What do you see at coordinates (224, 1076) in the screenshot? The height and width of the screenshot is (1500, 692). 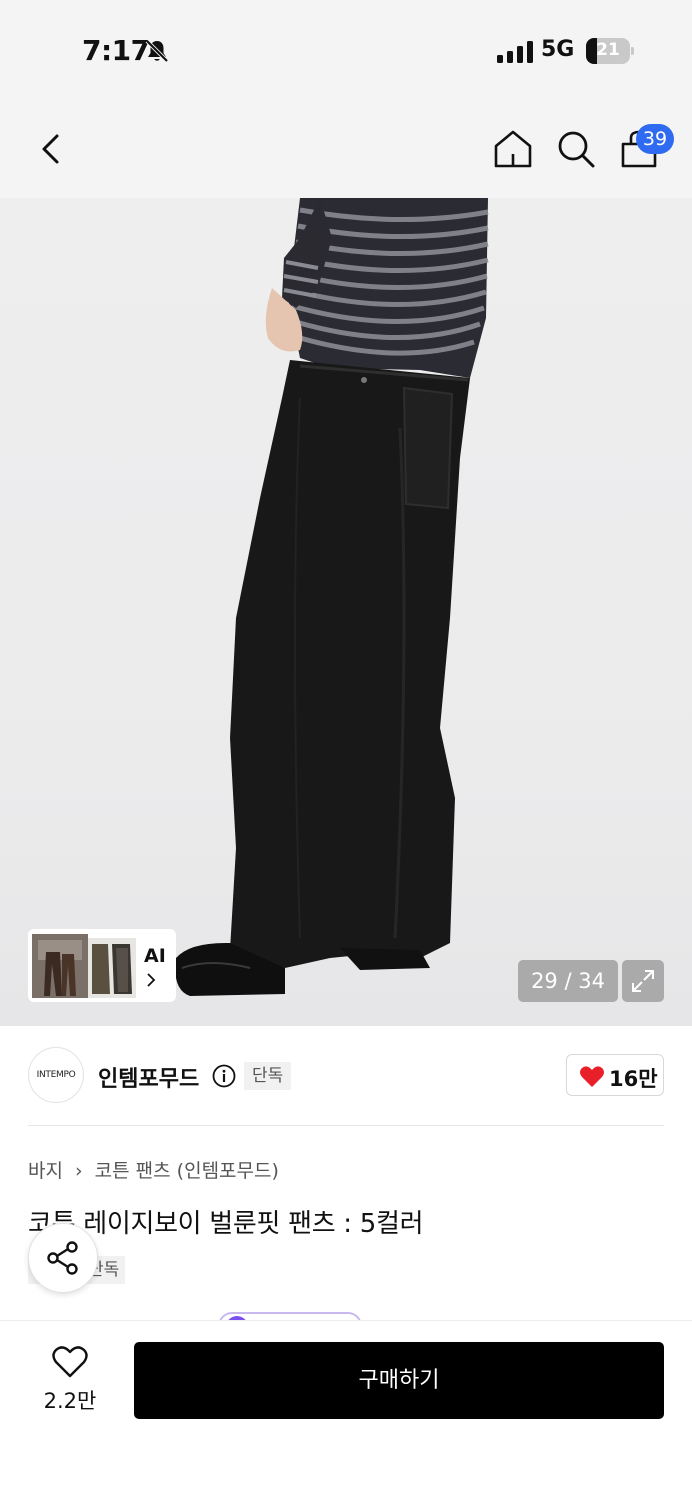 I see `info-icon` at bounding box center [224, 1076].